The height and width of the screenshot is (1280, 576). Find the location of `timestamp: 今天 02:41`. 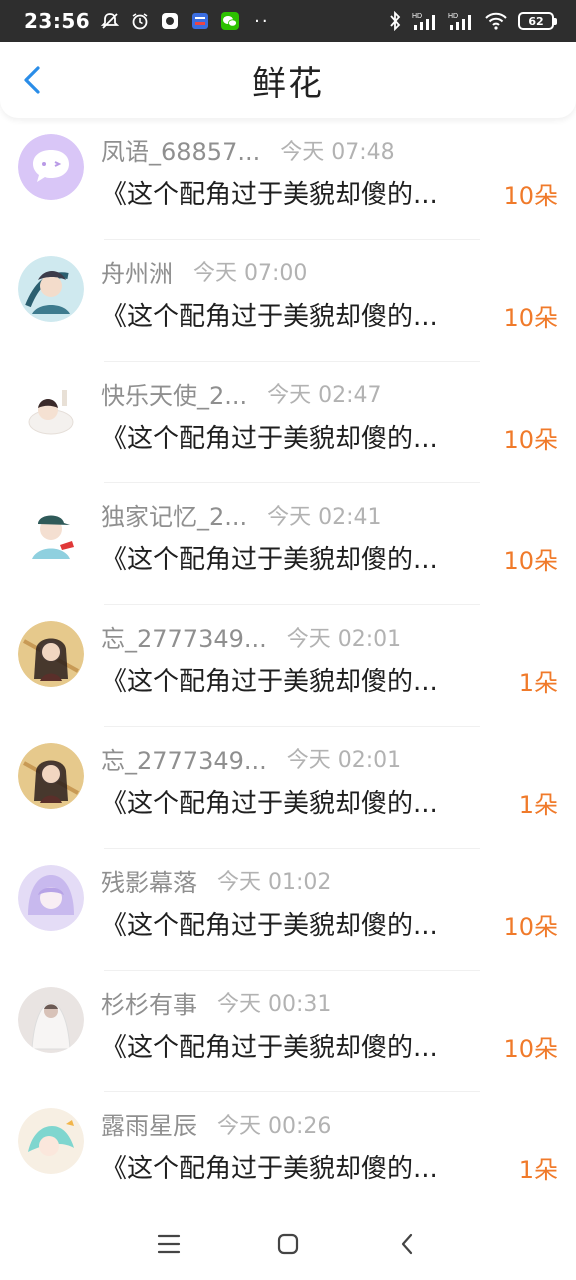

timestamp: 今天 02:41 is located at coordinates (324, 517).